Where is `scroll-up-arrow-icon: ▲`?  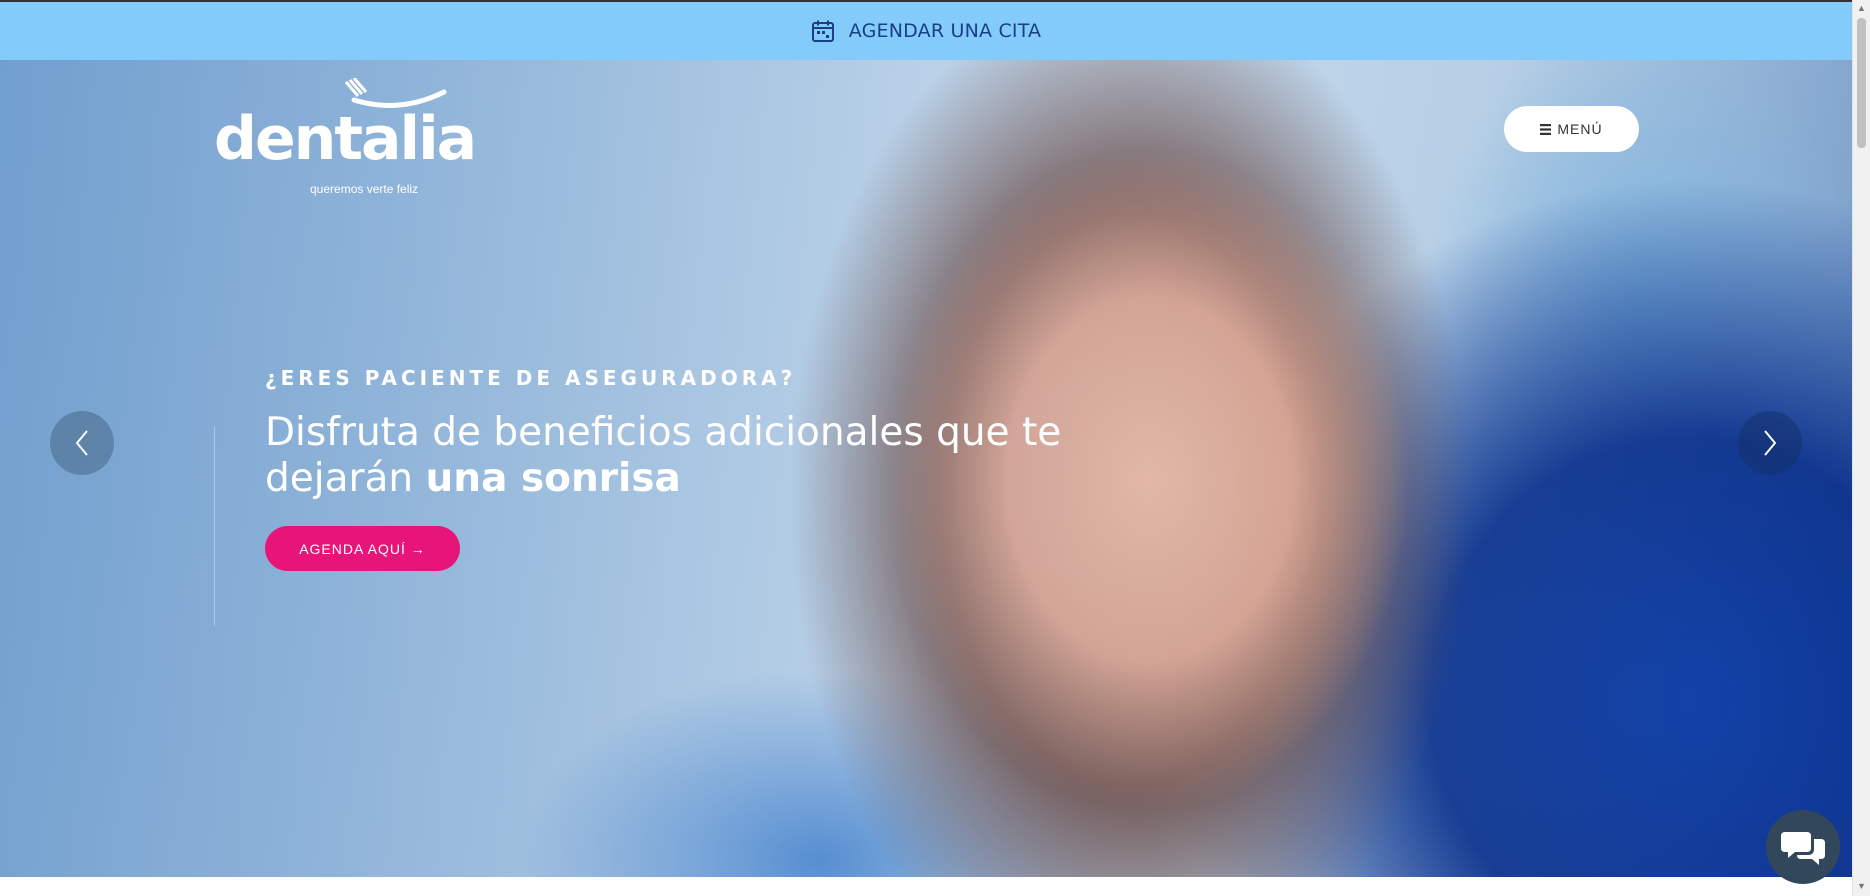
scroll-up-arrow-icon: ▲ is located at coordinates (1861, 8).